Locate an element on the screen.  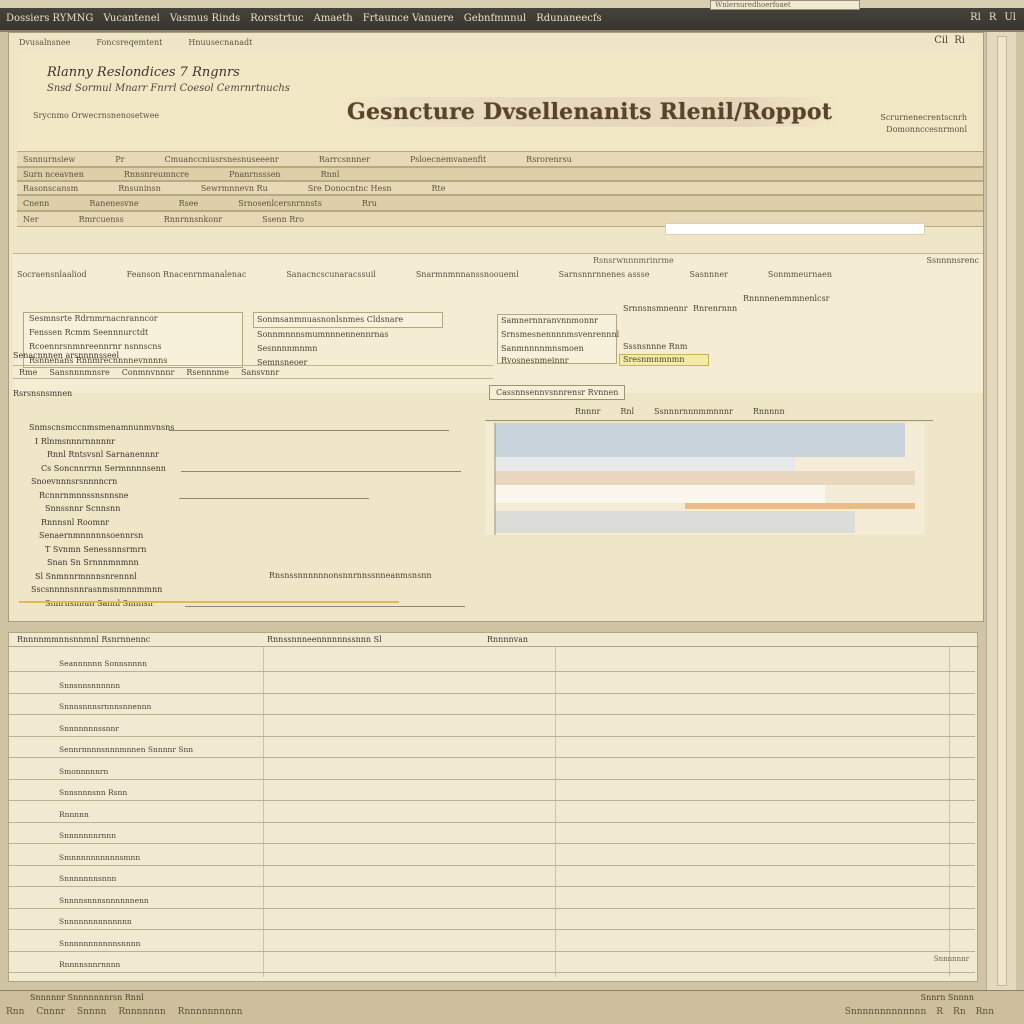
footer-nav-item: Rnnnnnnnnnn is located at coordinates (210, 1012).